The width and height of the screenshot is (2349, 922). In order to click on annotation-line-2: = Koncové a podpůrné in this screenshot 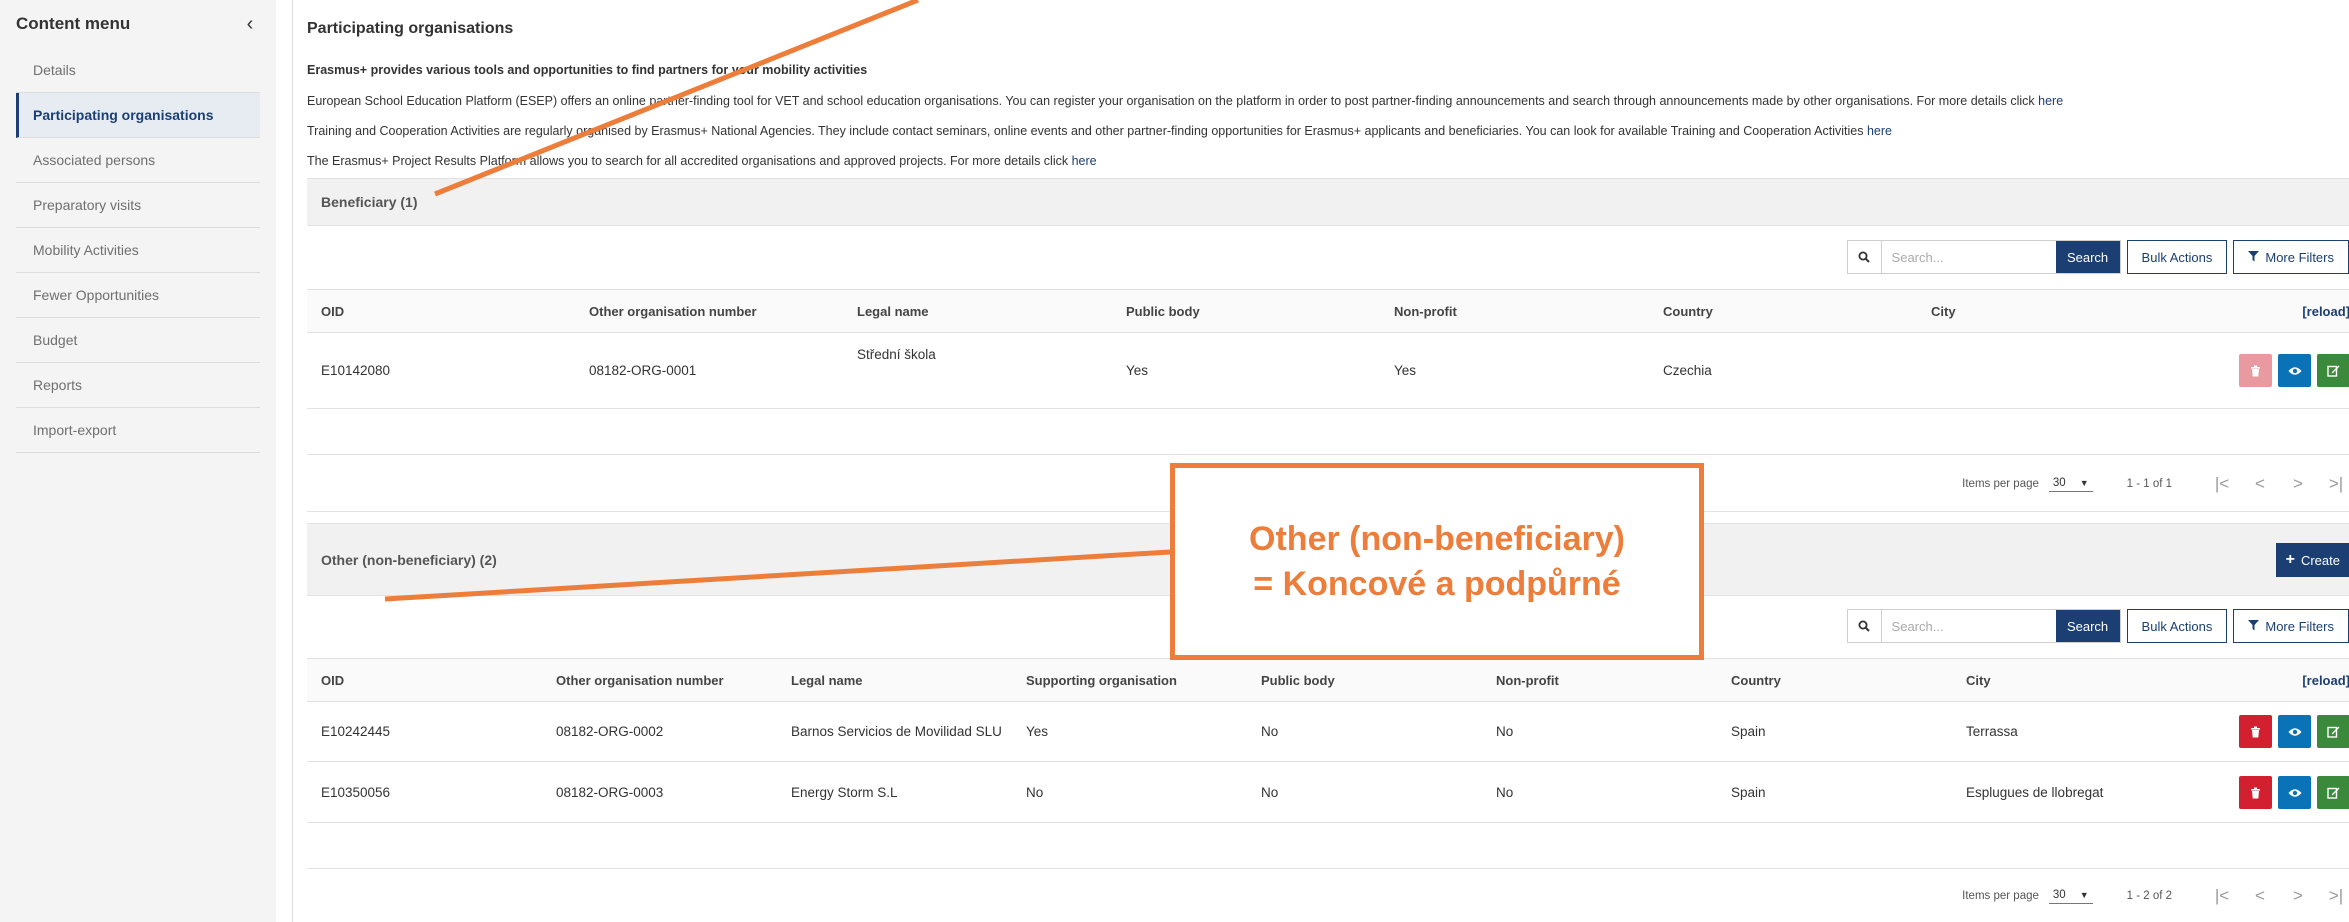, I will do `click(1437, 583)`.